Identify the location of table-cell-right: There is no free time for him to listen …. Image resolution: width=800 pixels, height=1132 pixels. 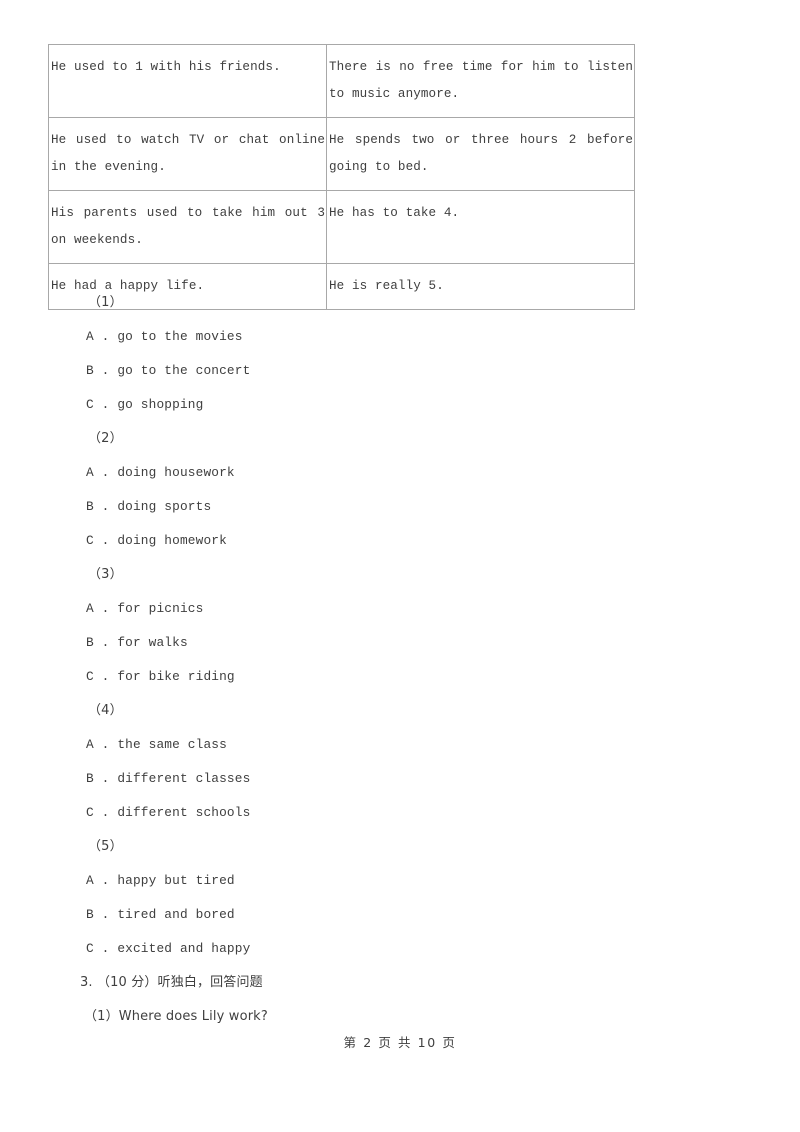
(480, 81).